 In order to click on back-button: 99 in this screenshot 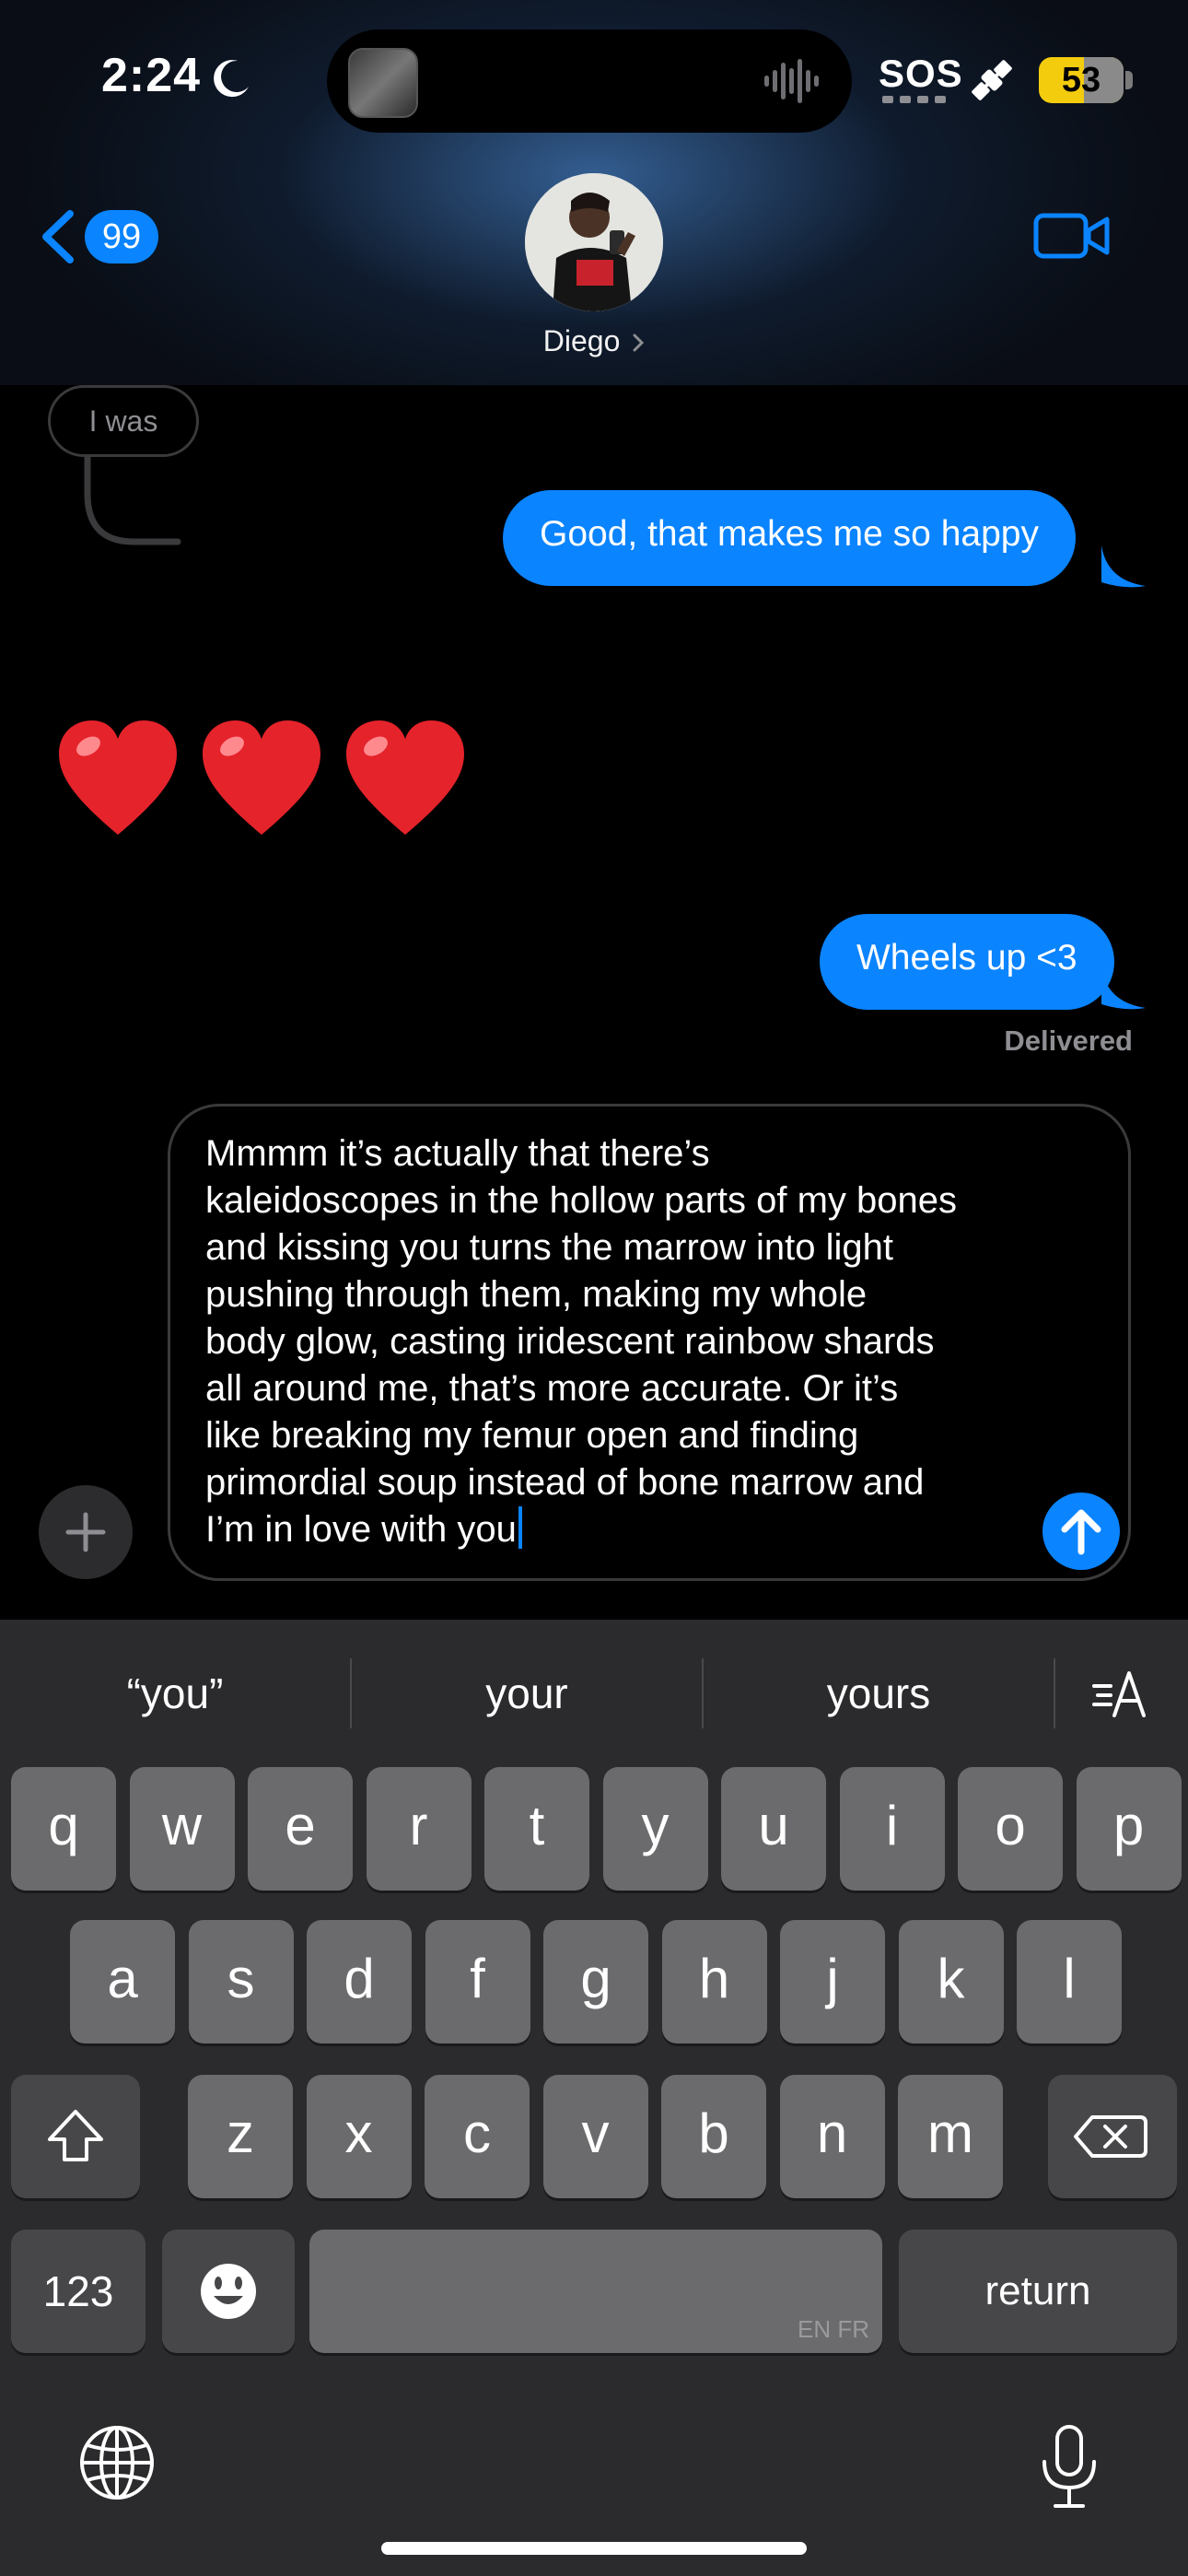, I will do `click(101, 237)`.